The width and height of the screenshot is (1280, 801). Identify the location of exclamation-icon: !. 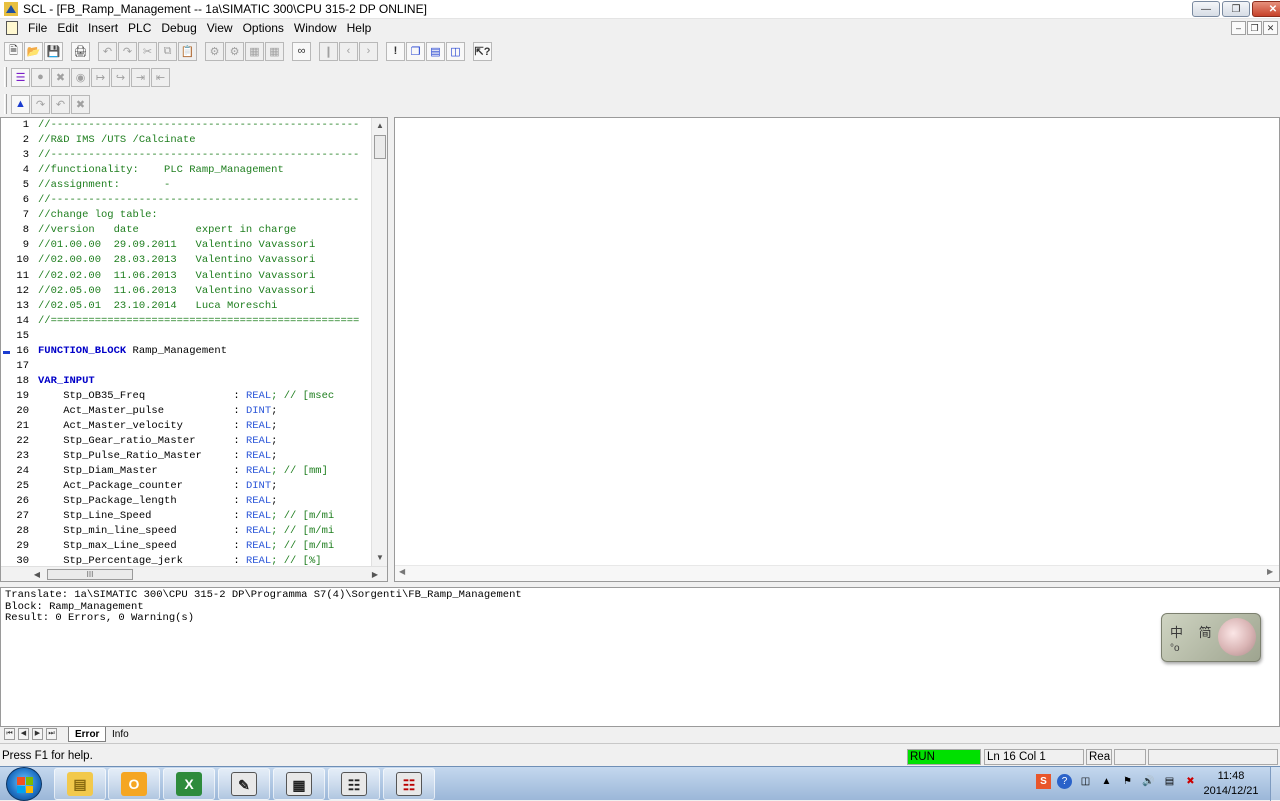
(395, 51).